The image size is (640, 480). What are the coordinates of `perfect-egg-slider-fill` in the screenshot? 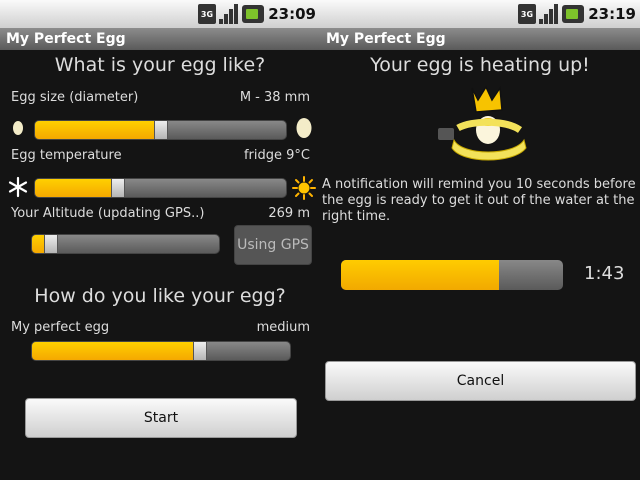 It's located at (116, 351).